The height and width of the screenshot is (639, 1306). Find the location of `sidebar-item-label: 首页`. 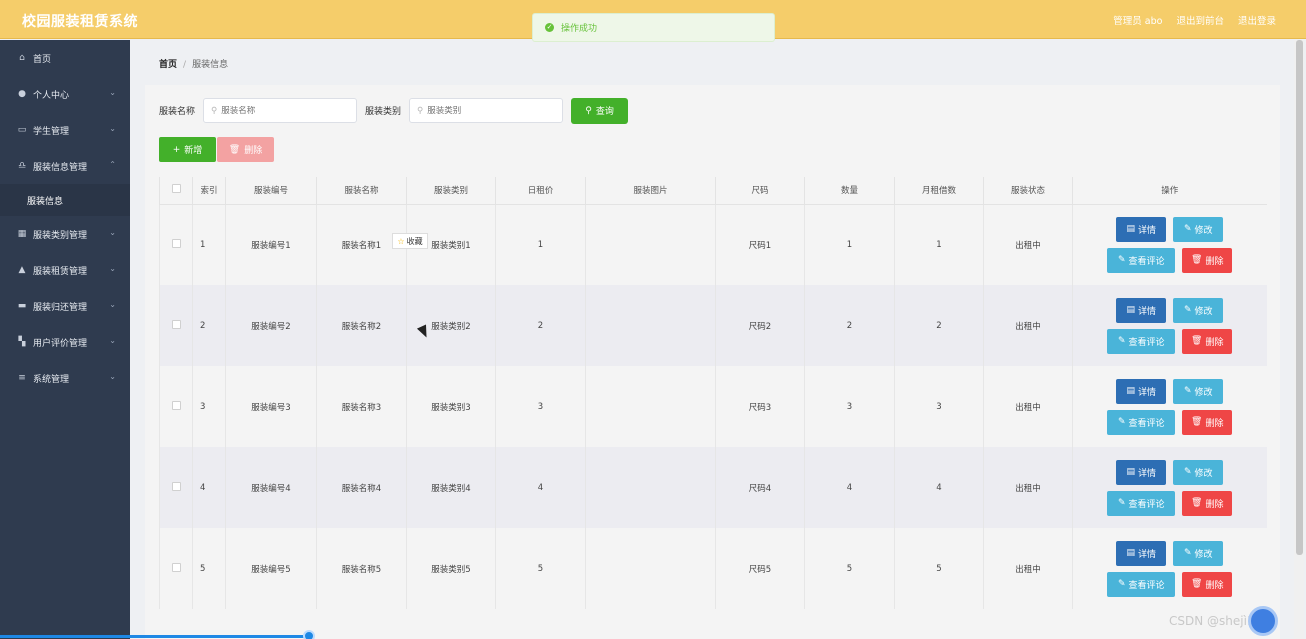

sidebar-item-label: 首页 is located at coordinates (42, 59).